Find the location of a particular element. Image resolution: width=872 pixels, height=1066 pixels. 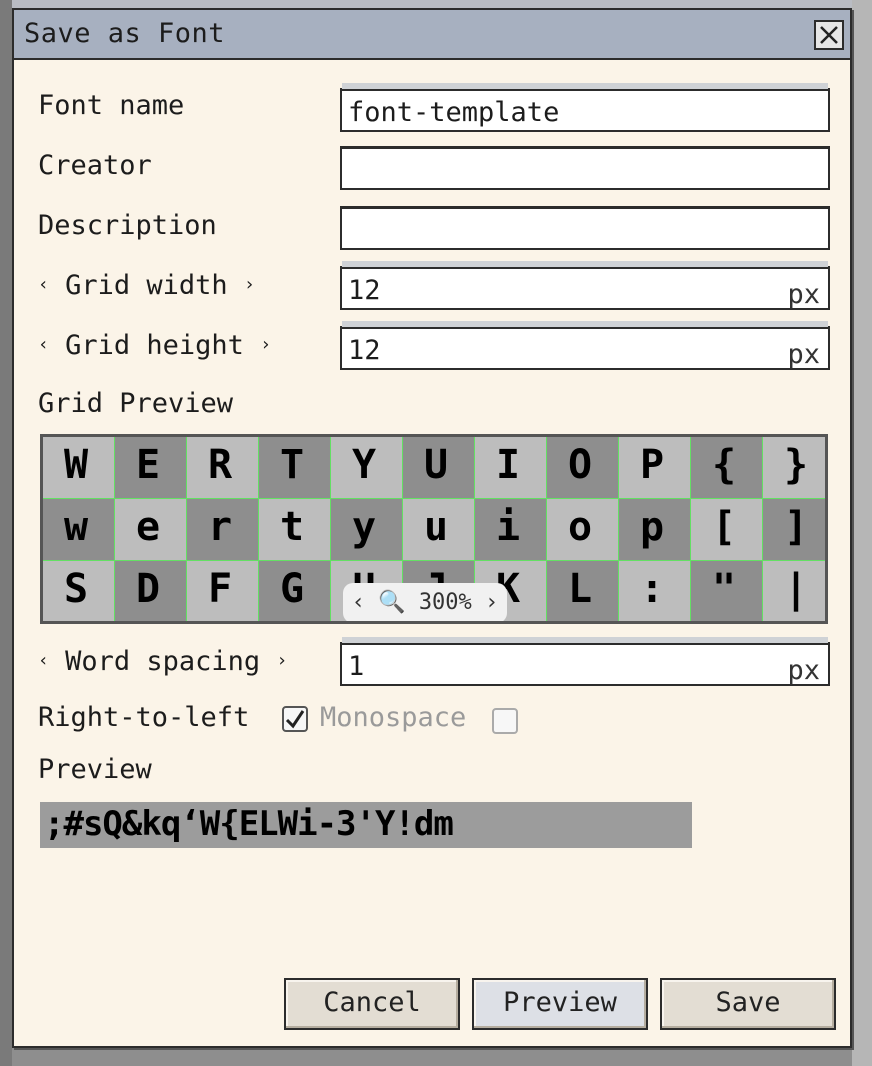

grid-glyph: E is located at coordinates (148, 465).